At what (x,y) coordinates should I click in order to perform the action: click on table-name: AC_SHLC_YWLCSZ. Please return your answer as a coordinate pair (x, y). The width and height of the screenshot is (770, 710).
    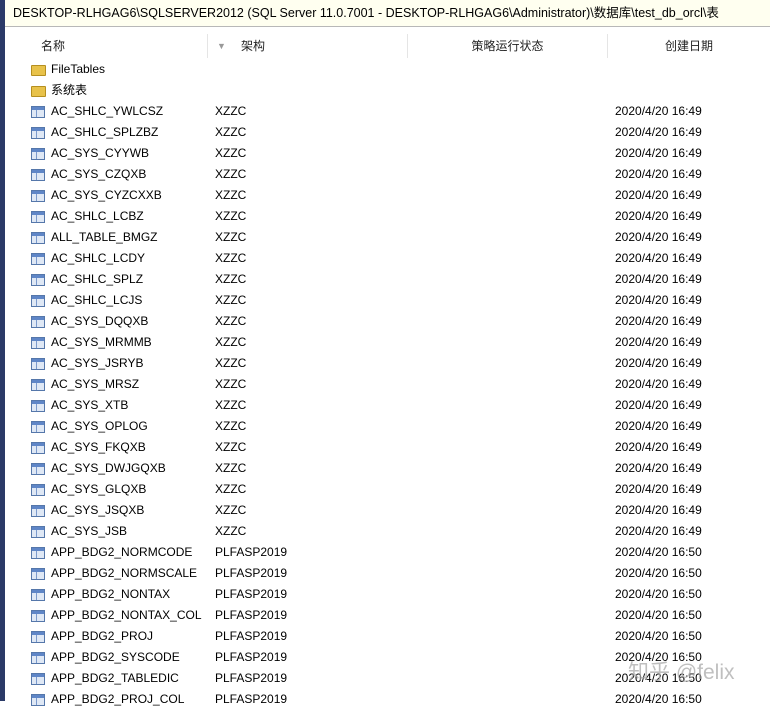
    Looking at the image, I should click on (107, 111).